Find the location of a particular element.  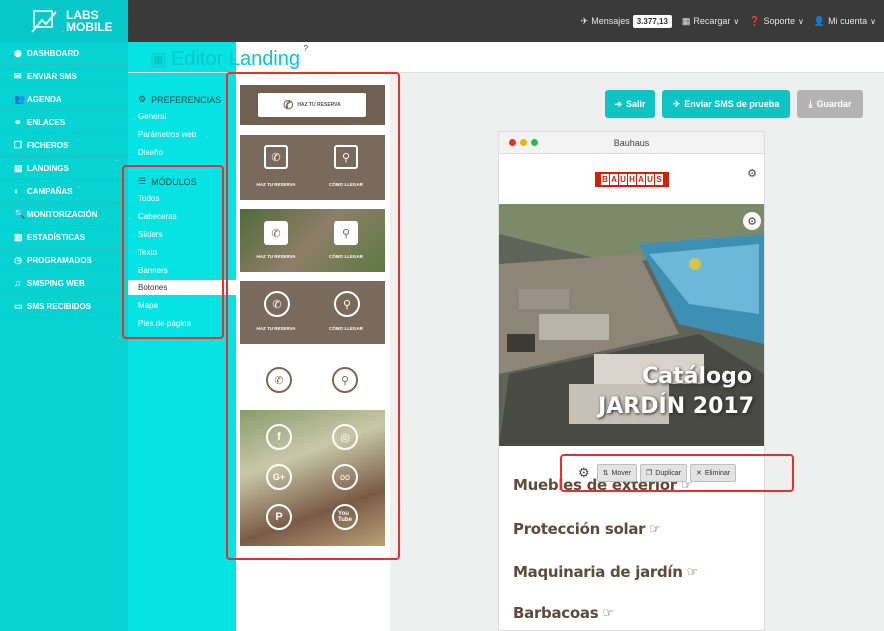

save-label: Guardar is located at coordinates (834, 104).